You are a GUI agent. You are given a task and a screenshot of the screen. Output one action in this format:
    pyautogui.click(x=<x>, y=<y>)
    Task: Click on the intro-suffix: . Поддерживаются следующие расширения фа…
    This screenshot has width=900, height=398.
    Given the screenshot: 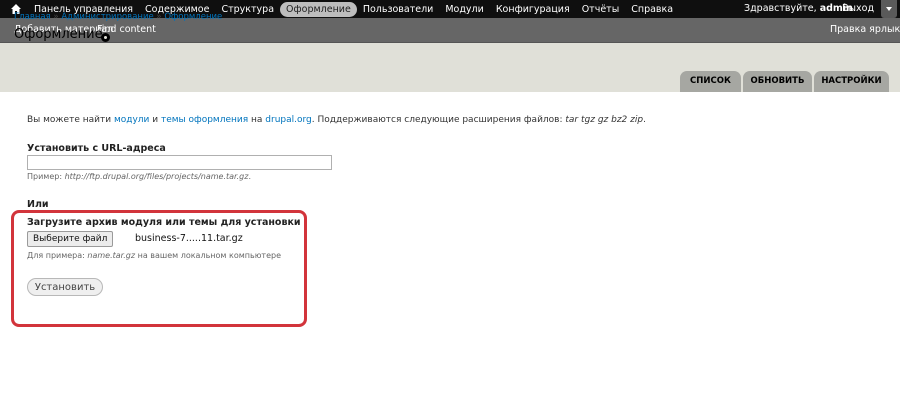 What is the action you would take?
    pyautogui.click(x=438, y=120)
    